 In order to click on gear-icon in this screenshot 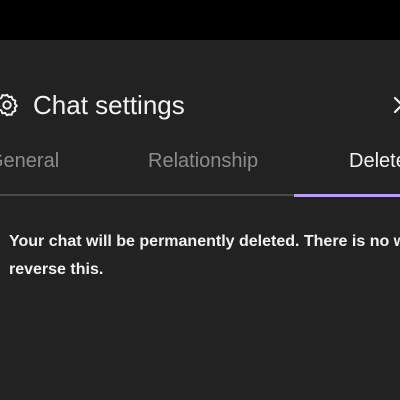, I will do `click(10, 105)`.